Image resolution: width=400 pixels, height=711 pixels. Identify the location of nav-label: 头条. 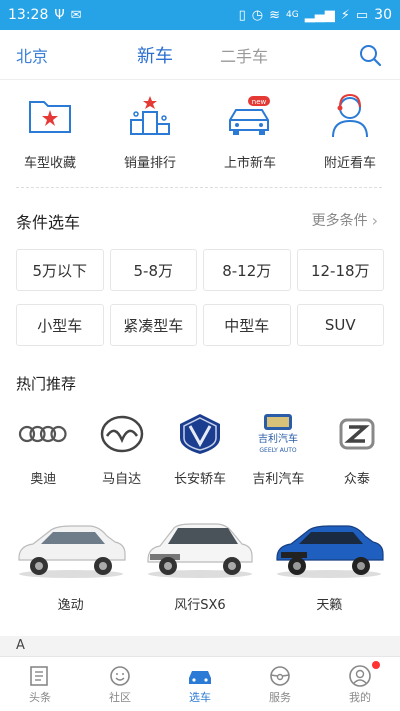
(40, 697).